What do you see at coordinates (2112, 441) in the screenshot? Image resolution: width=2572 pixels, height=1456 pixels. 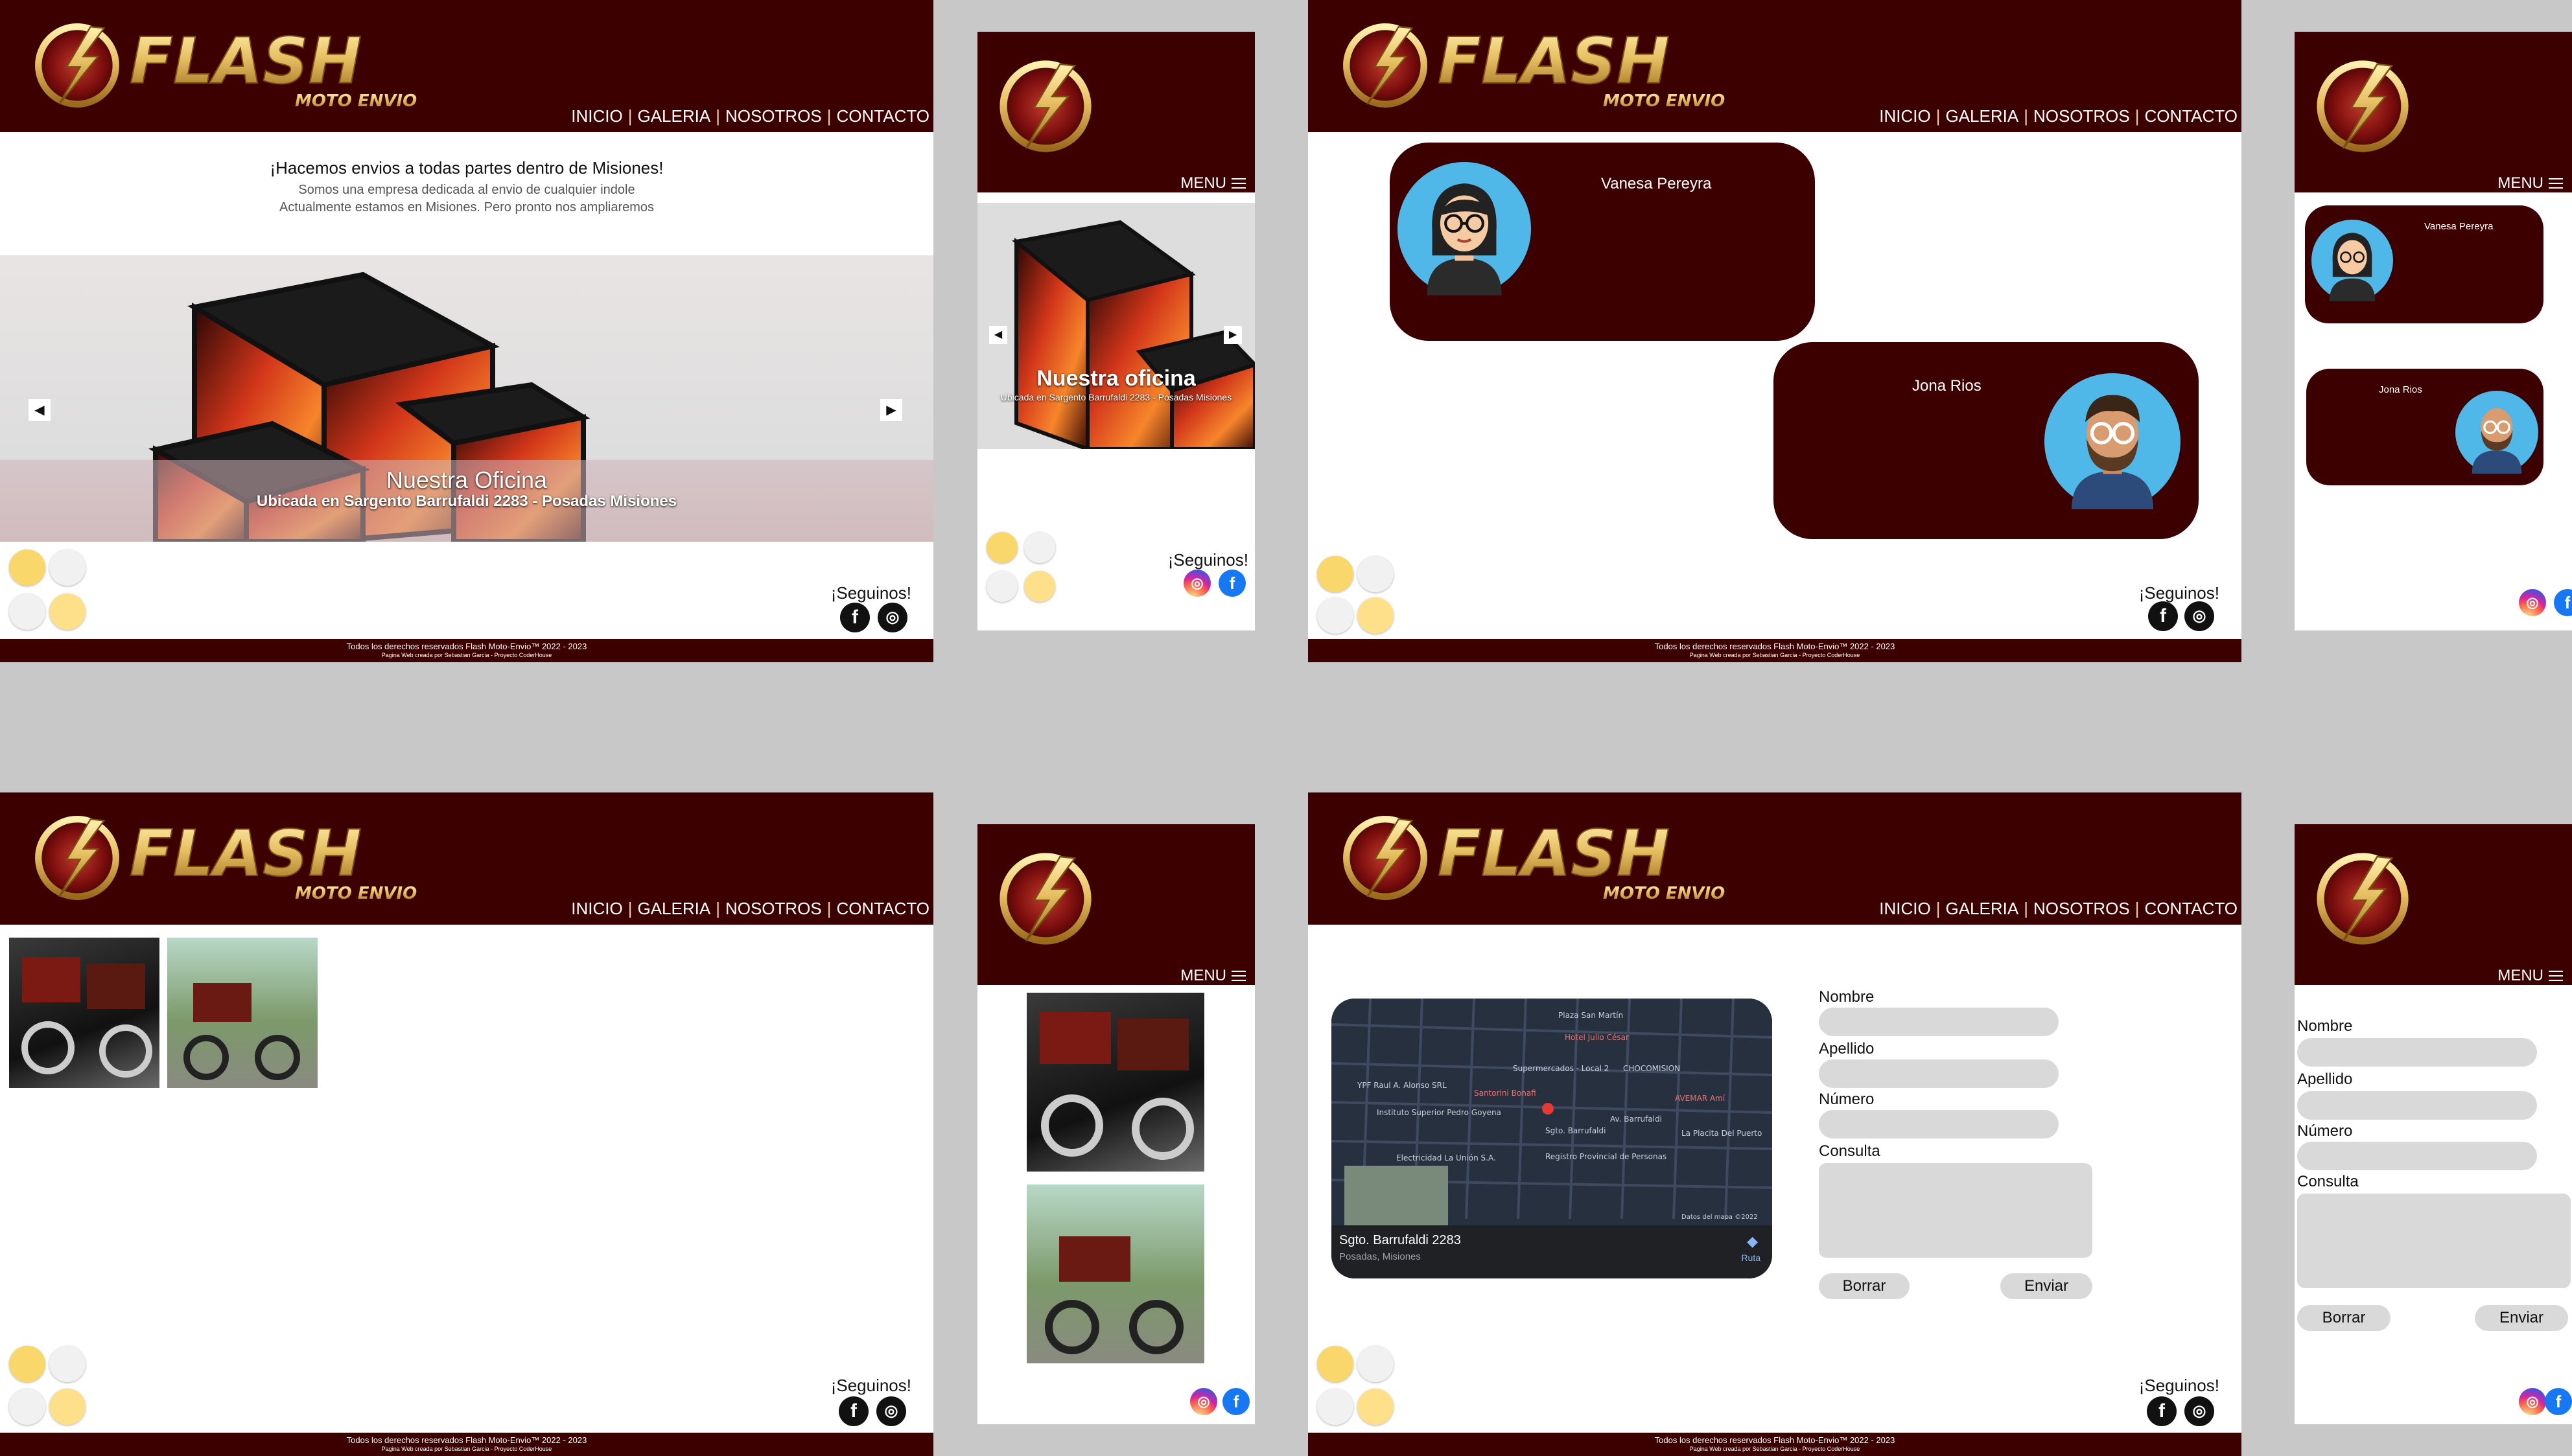 I see `male-avatar-icon` at bounding box center [2112, 441].